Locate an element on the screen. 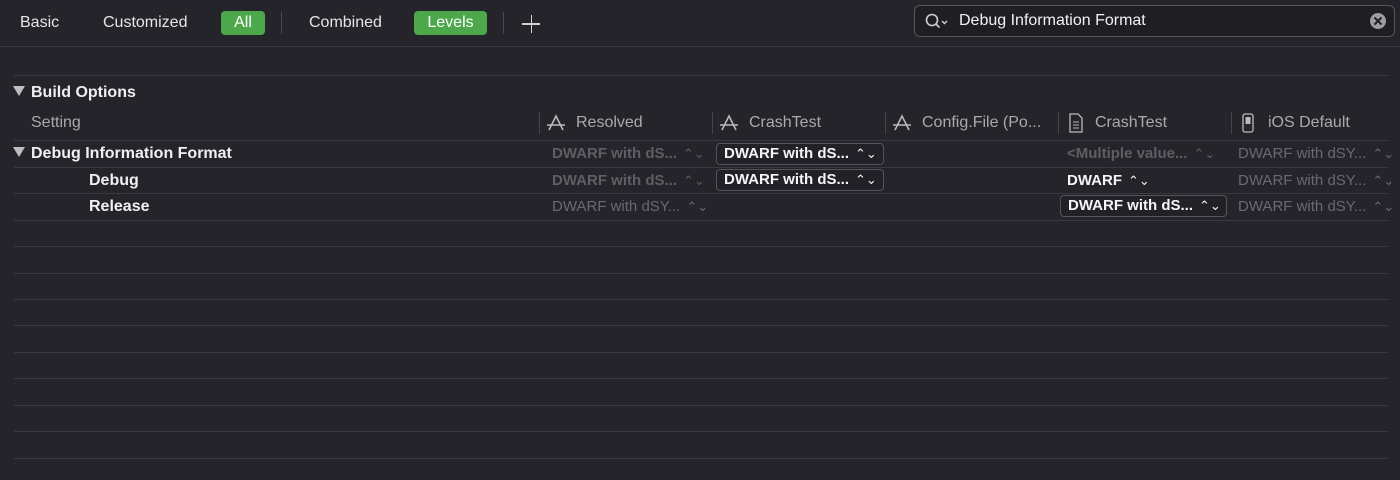 This screenshot has width=1400, height=480. setting-row-debug: Debug is located at coordinates (114, 181).